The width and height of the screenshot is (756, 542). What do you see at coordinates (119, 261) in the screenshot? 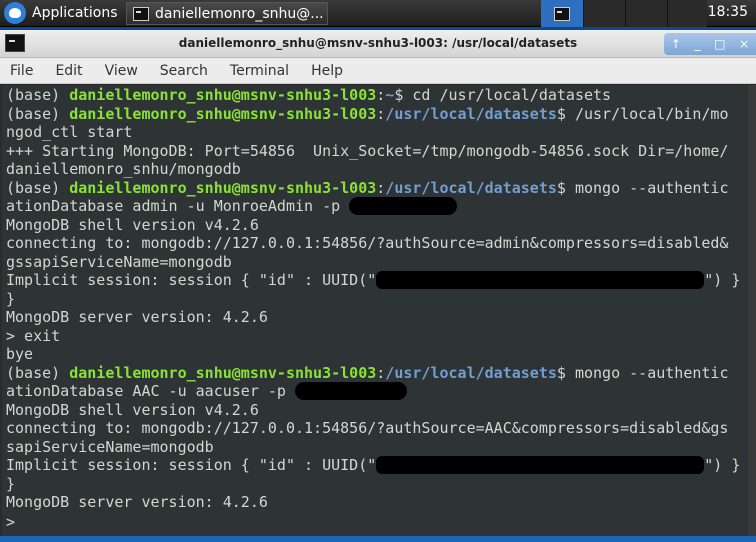
I see `terminal-line: gssapiServiceName=mongodb` at bounding box center [119, 261].